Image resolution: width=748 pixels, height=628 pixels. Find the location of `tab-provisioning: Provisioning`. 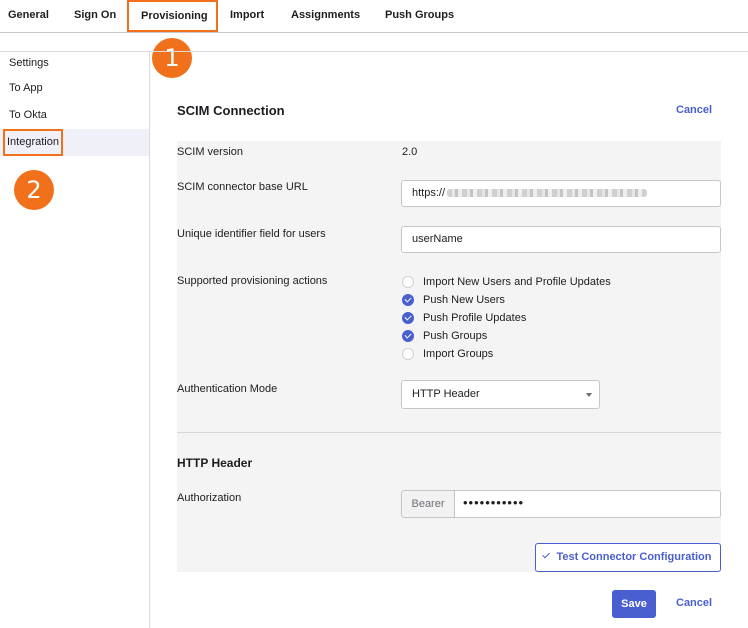

tab-provisioning: Provisioning is located at coordinates (172, 16).